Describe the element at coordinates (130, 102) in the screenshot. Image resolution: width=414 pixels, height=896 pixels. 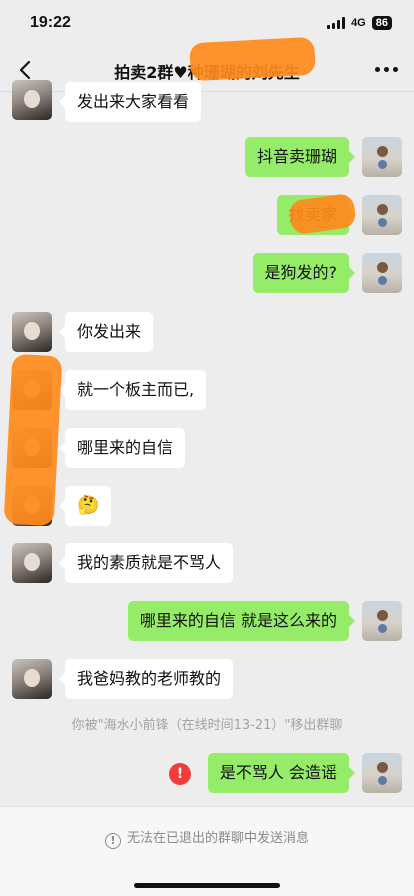
I see `message-bubble: 发出来大家看看` at that location.